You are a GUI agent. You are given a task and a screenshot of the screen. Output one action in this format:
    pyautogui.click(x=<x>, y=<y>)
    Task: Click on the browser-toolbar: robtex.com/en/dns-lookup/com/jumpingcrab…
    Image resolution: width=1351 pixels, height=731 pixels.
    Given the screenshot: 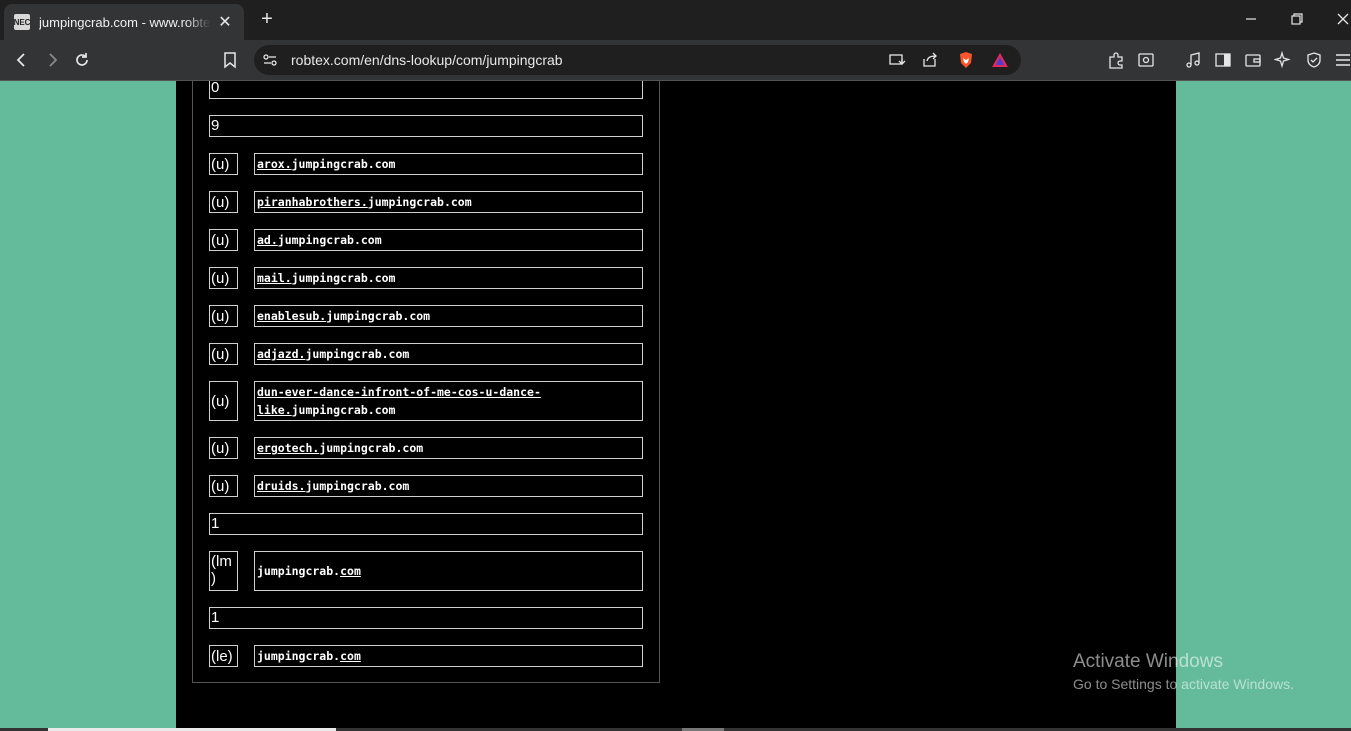 What is the action you would take?
    pyautogui.click(x=675, y=69)
    